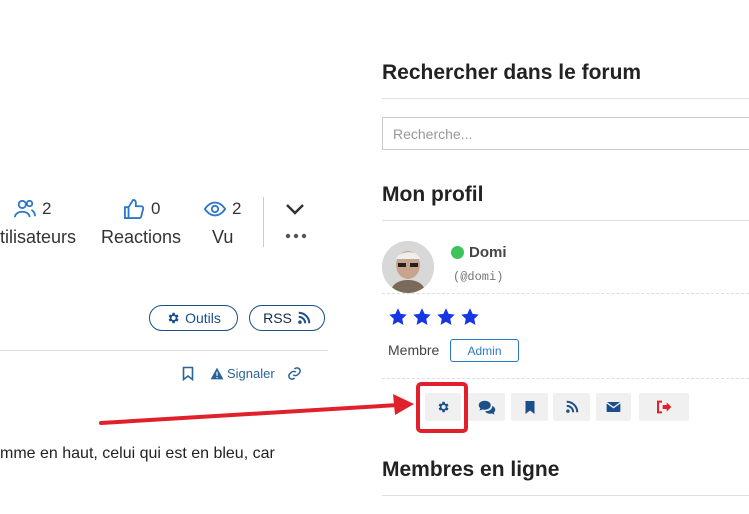 The image size is (749, 514). I want to click on profile-bookmarks-button, so click(529, 407).